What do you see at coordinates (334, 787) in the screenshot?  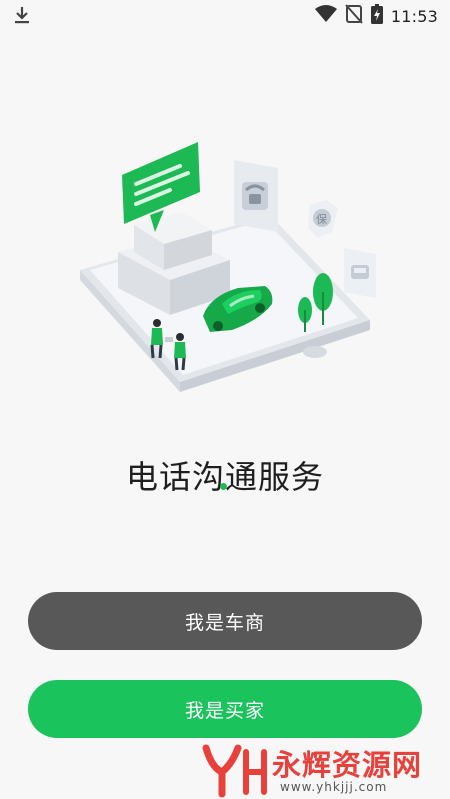 I see `watermark-url: www.yhkjjj.com` at bounding box center [334, 787].